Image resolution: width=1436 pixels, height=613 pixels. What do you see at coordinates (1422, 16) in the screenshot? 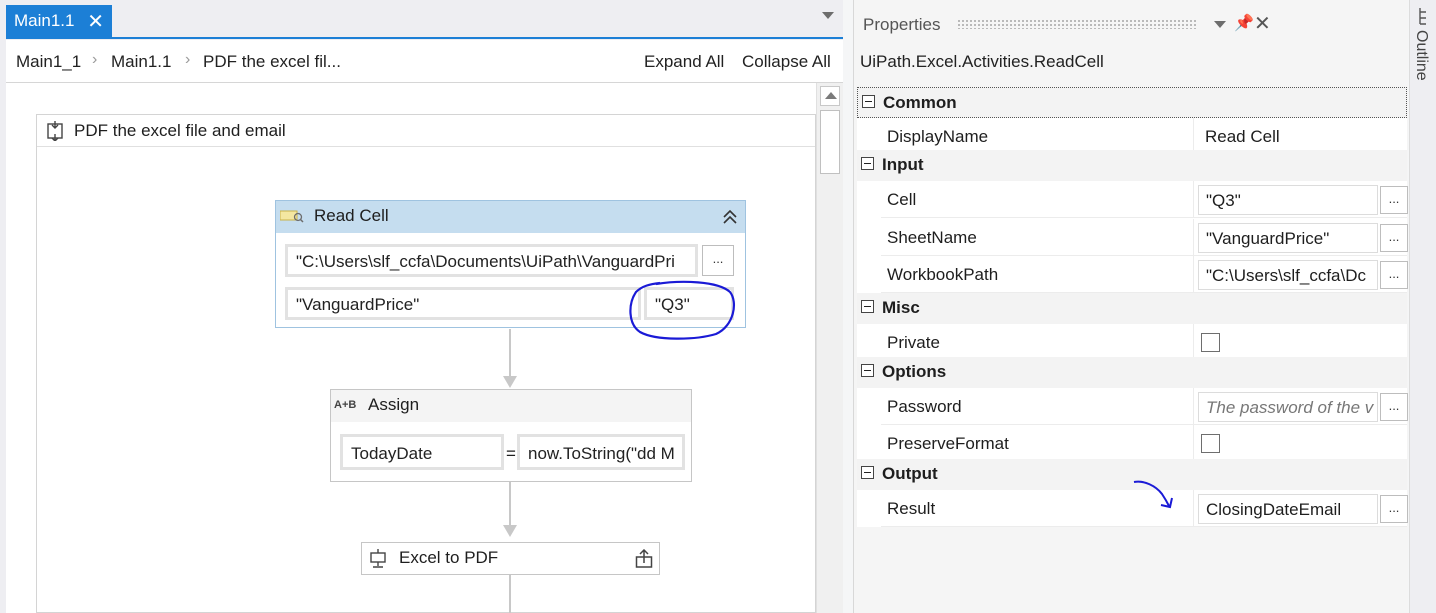
I see `outline-icon` at bounding box center [1422, 16].